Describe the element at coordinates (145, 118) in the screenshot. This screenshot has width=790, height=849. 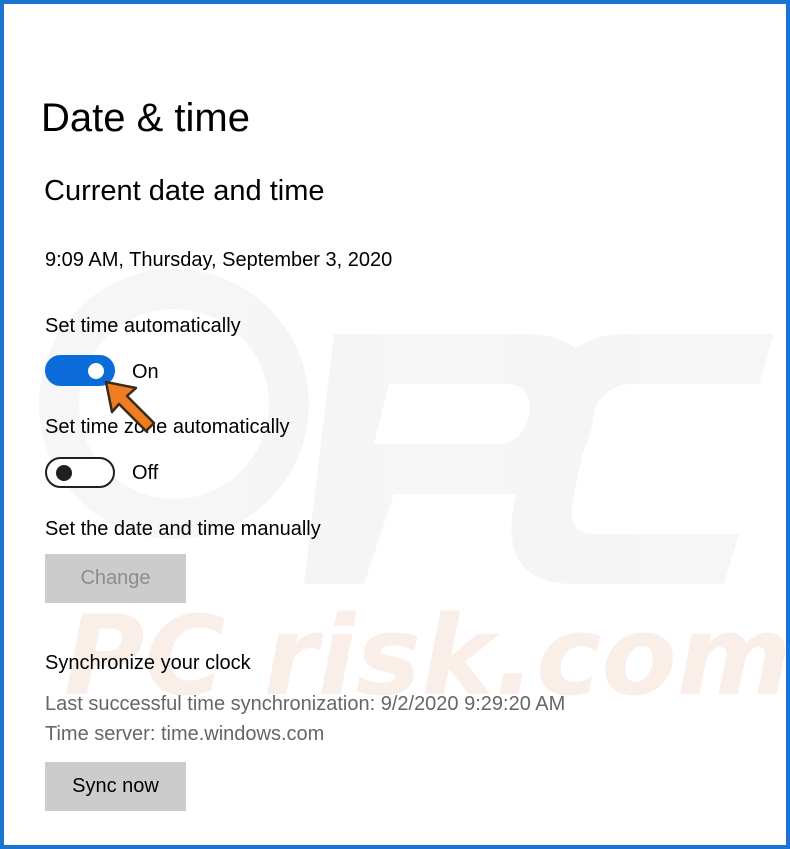
I see `page-title: Date & time` at that location.